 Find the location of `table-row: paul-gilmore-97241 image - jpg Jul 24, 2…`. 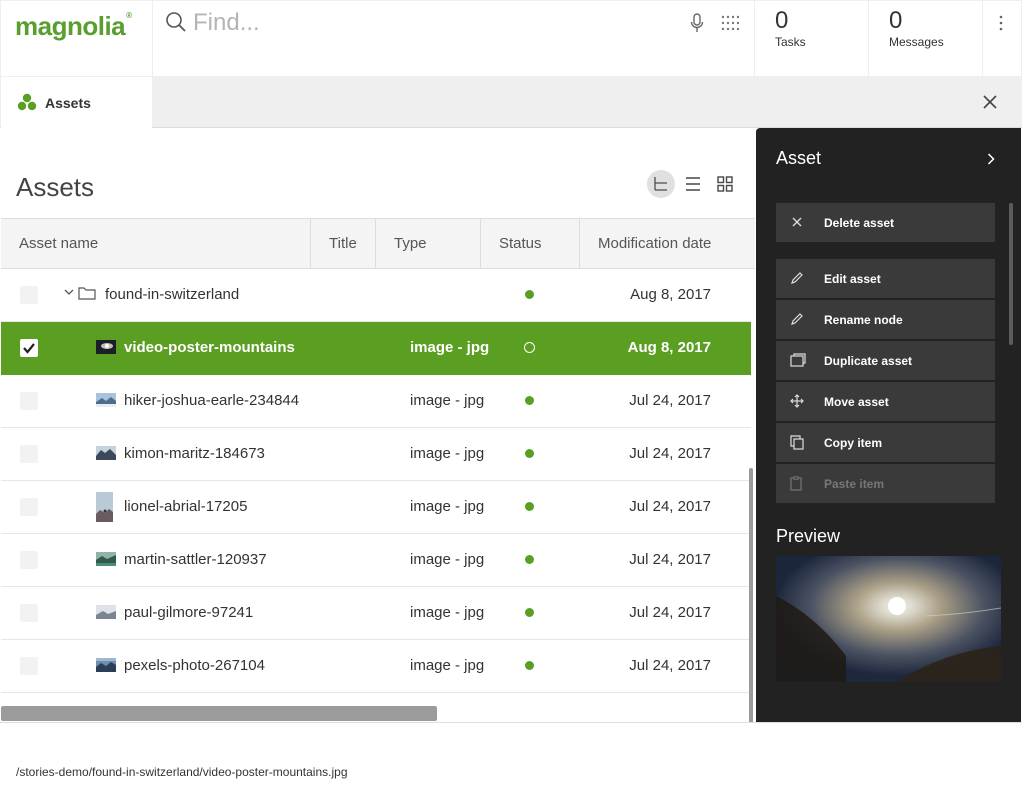

table-row: paul-gilmore-97241 image - jpg Jul 24, 2… is located at coordinates (376, 613).